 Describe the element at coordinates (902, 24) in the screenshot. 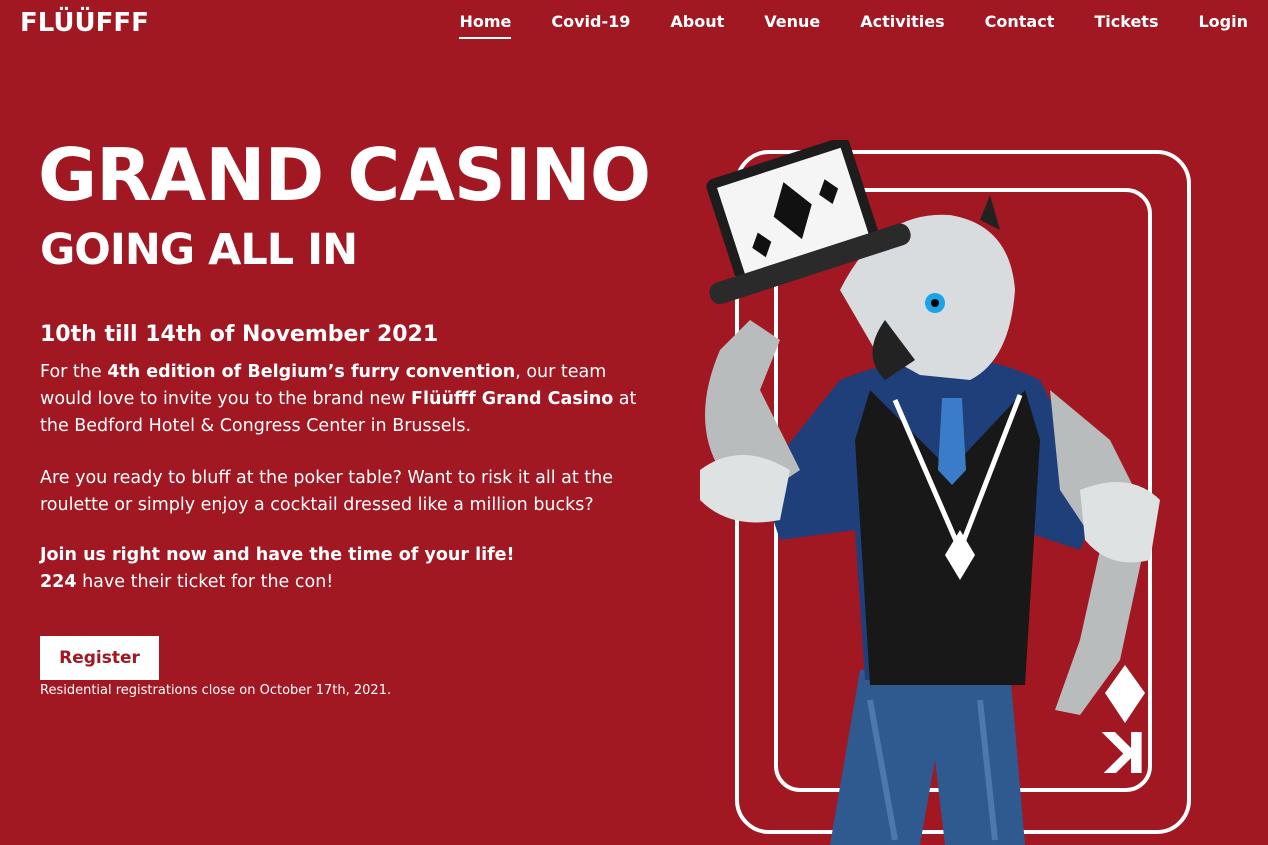

I see `nav-activities: Activities` at that location.